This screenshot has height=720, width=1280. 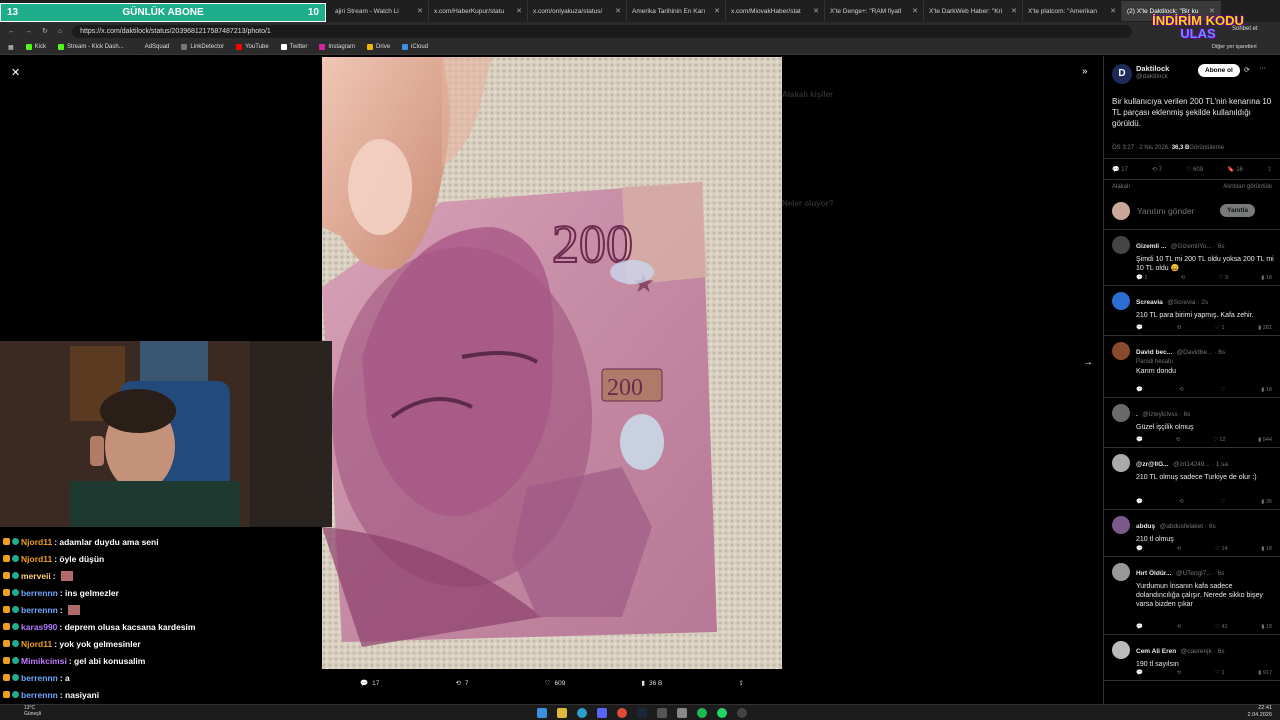 What do you see at coordinates (252, 47) in the screenshot?
I see `bookmark-item: YouTube` at bounding box center [252, 47].